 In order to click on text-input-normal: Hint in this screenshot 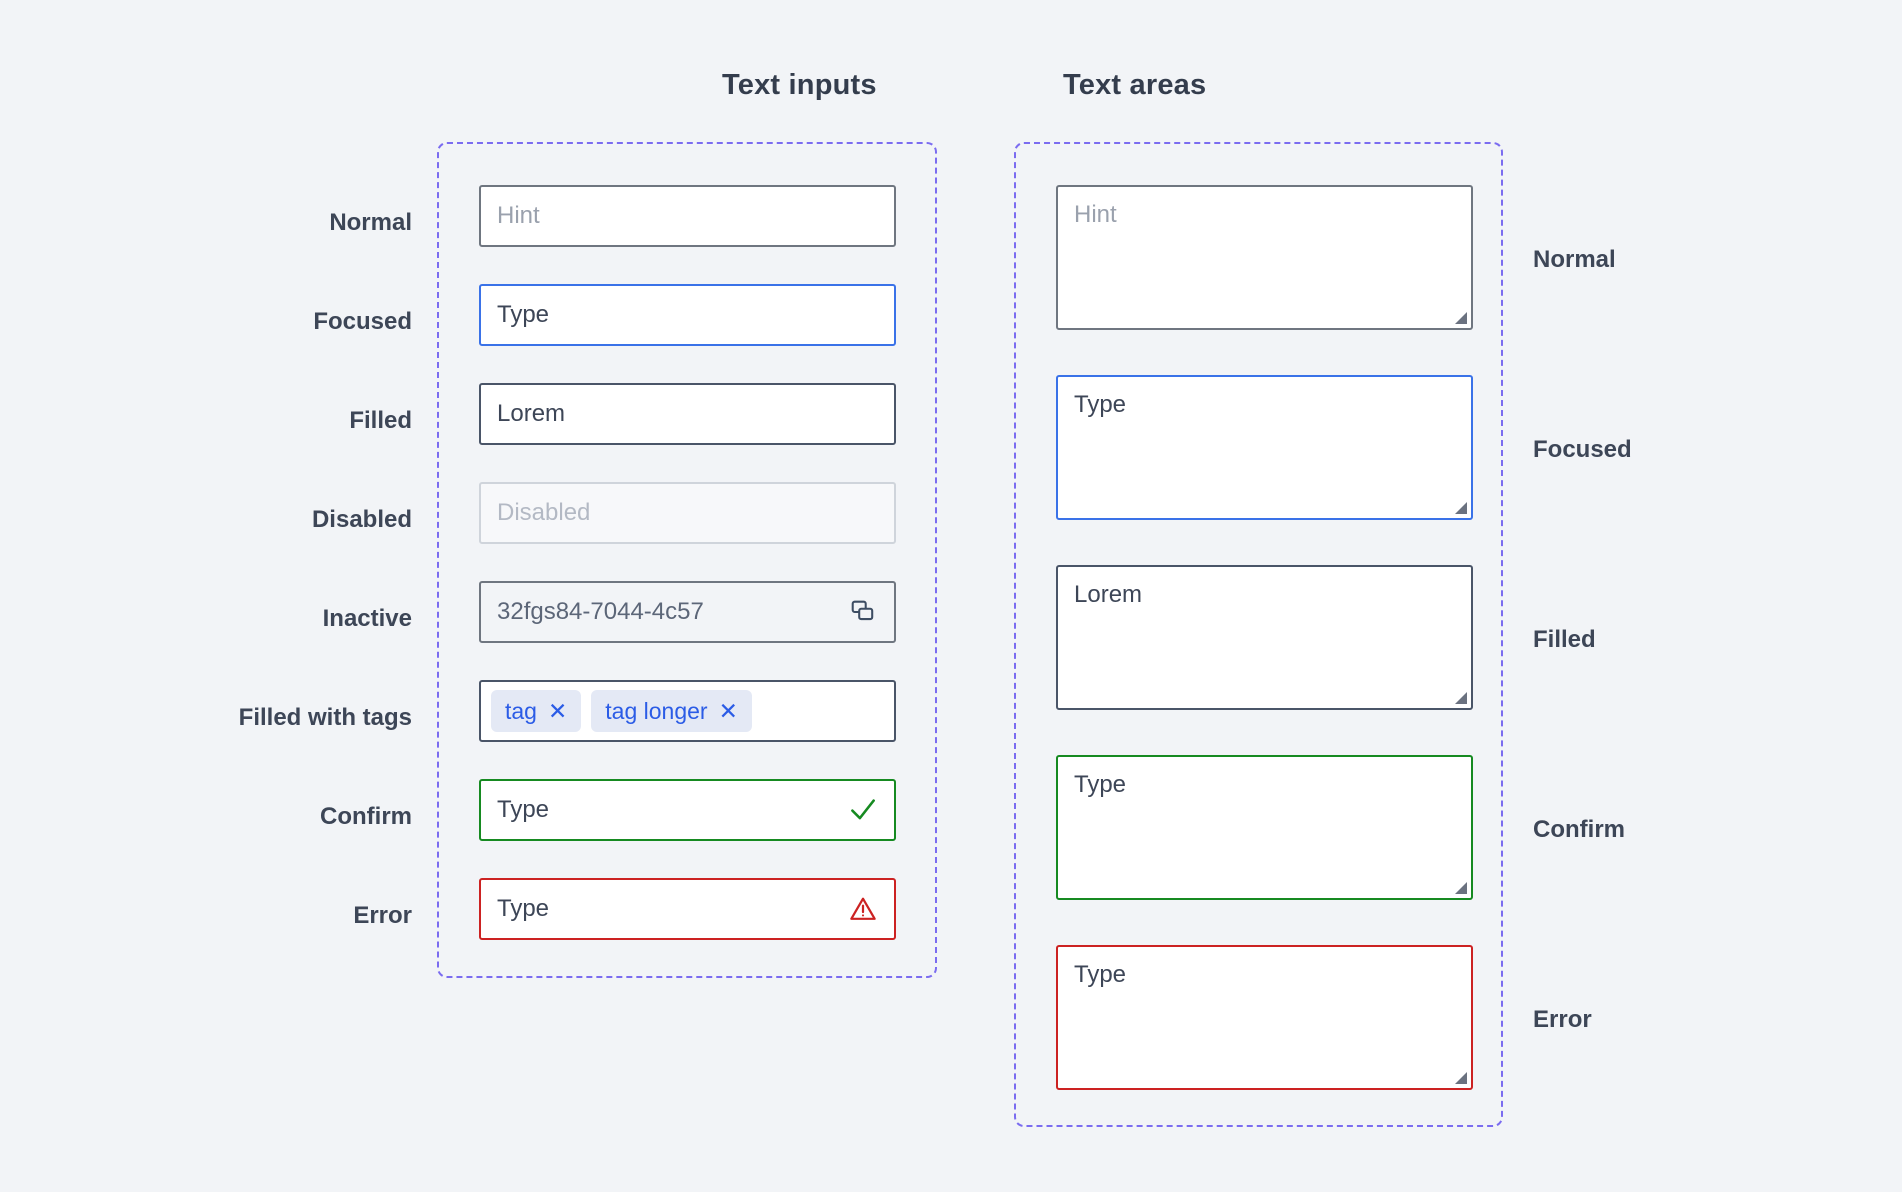, I will do `click(687, 216)`.